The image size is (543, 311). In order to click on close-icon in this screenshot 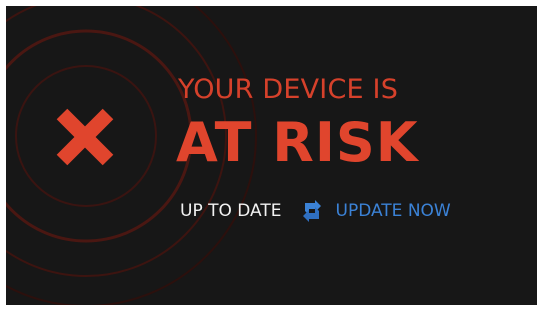, I will do `click(85, 137)`.